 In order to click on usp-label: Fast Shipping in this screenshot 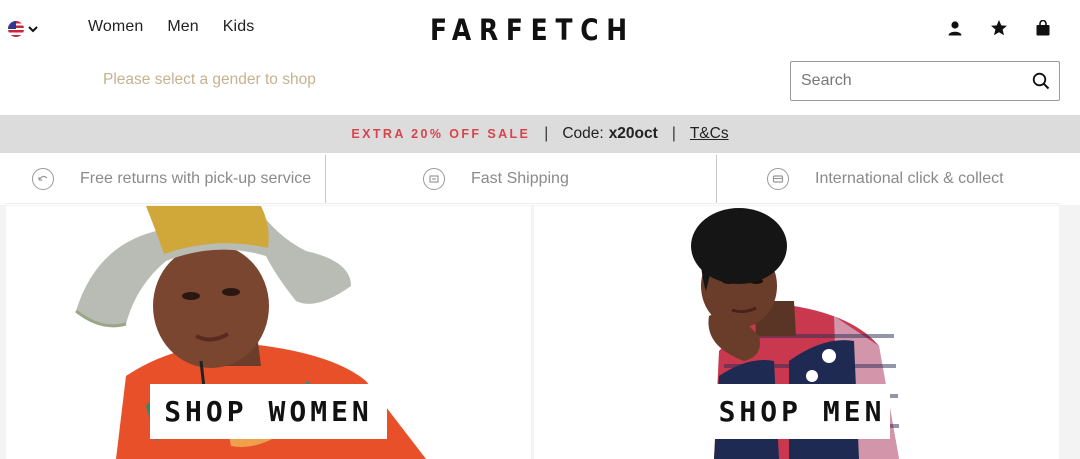, I will do `click(520, 178)`.